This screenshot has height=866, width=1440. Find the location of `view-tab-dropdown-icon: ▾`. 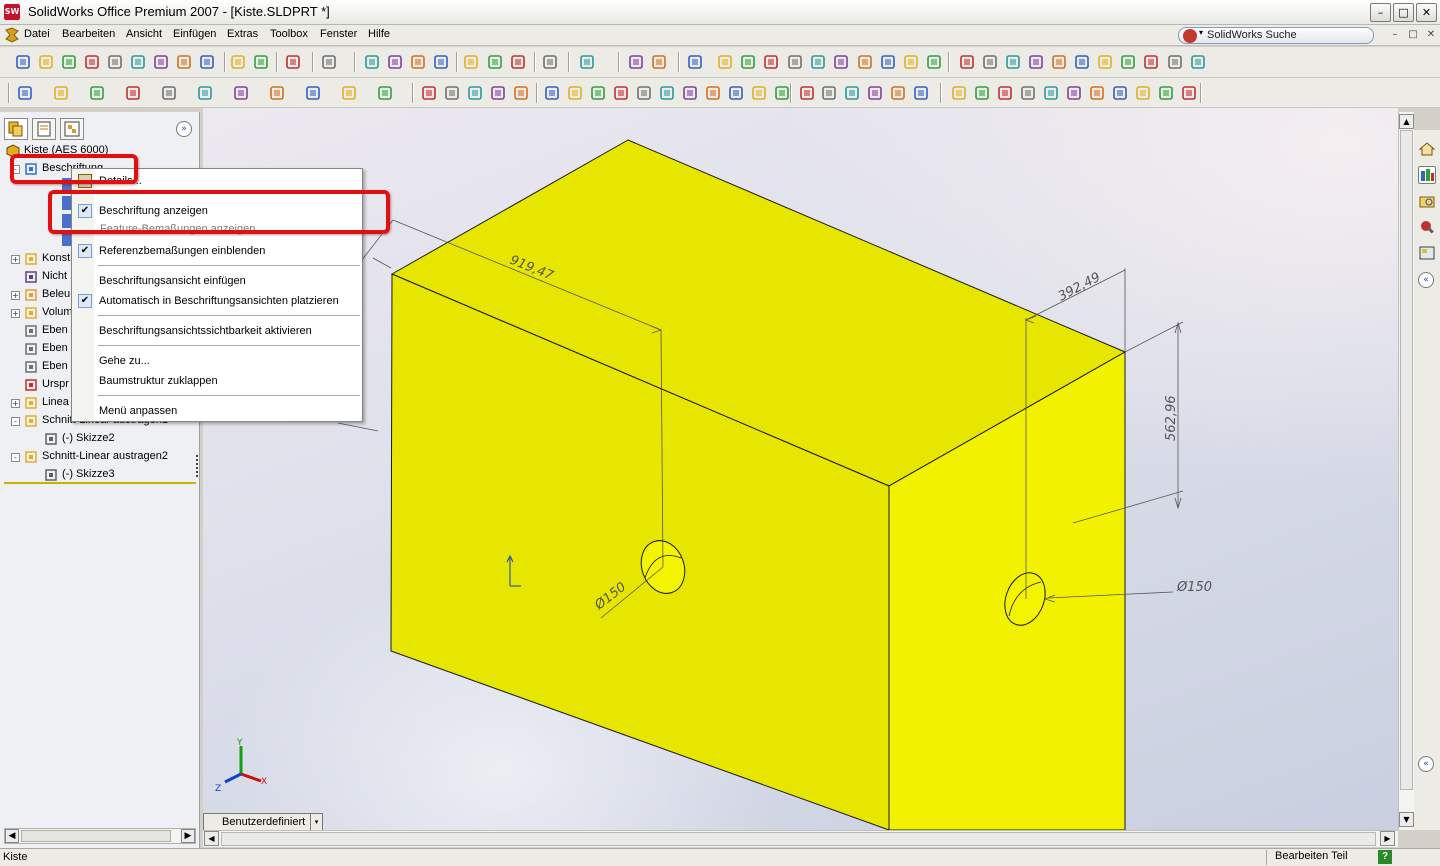

view-tab-dropdown-icon: ▾ is located at coordinates (316, 822).